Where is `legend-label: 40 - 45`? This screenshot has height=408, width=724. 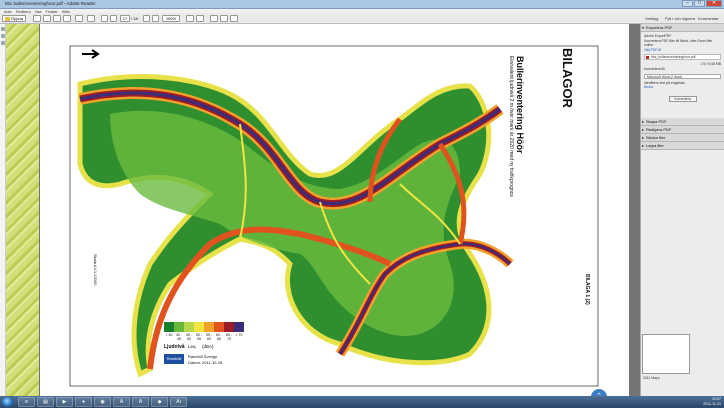 legend-label: 40 - 45 is located at coordinates (179, 337).